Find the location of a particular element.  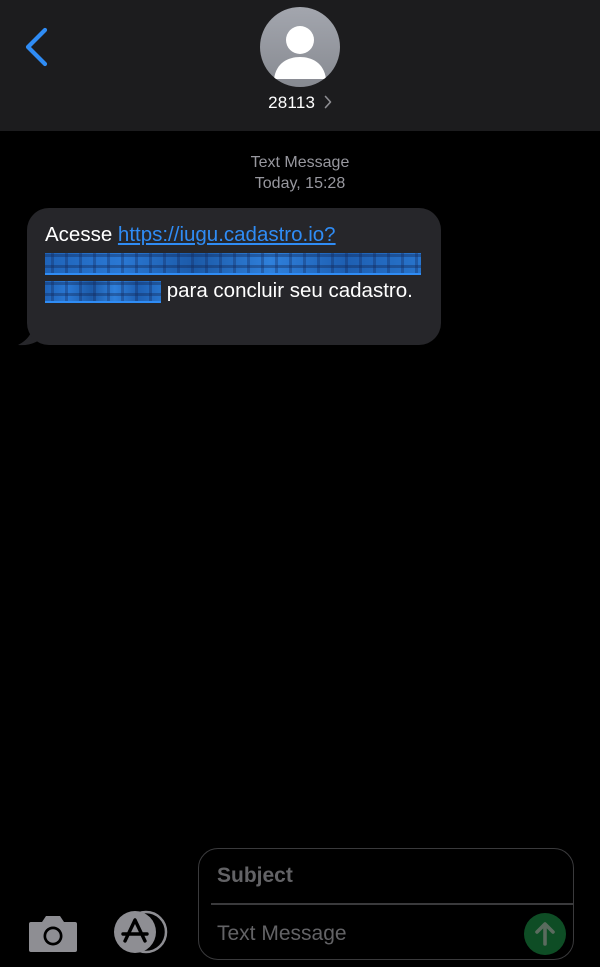

subject-input is located at coordinates (382, 876).